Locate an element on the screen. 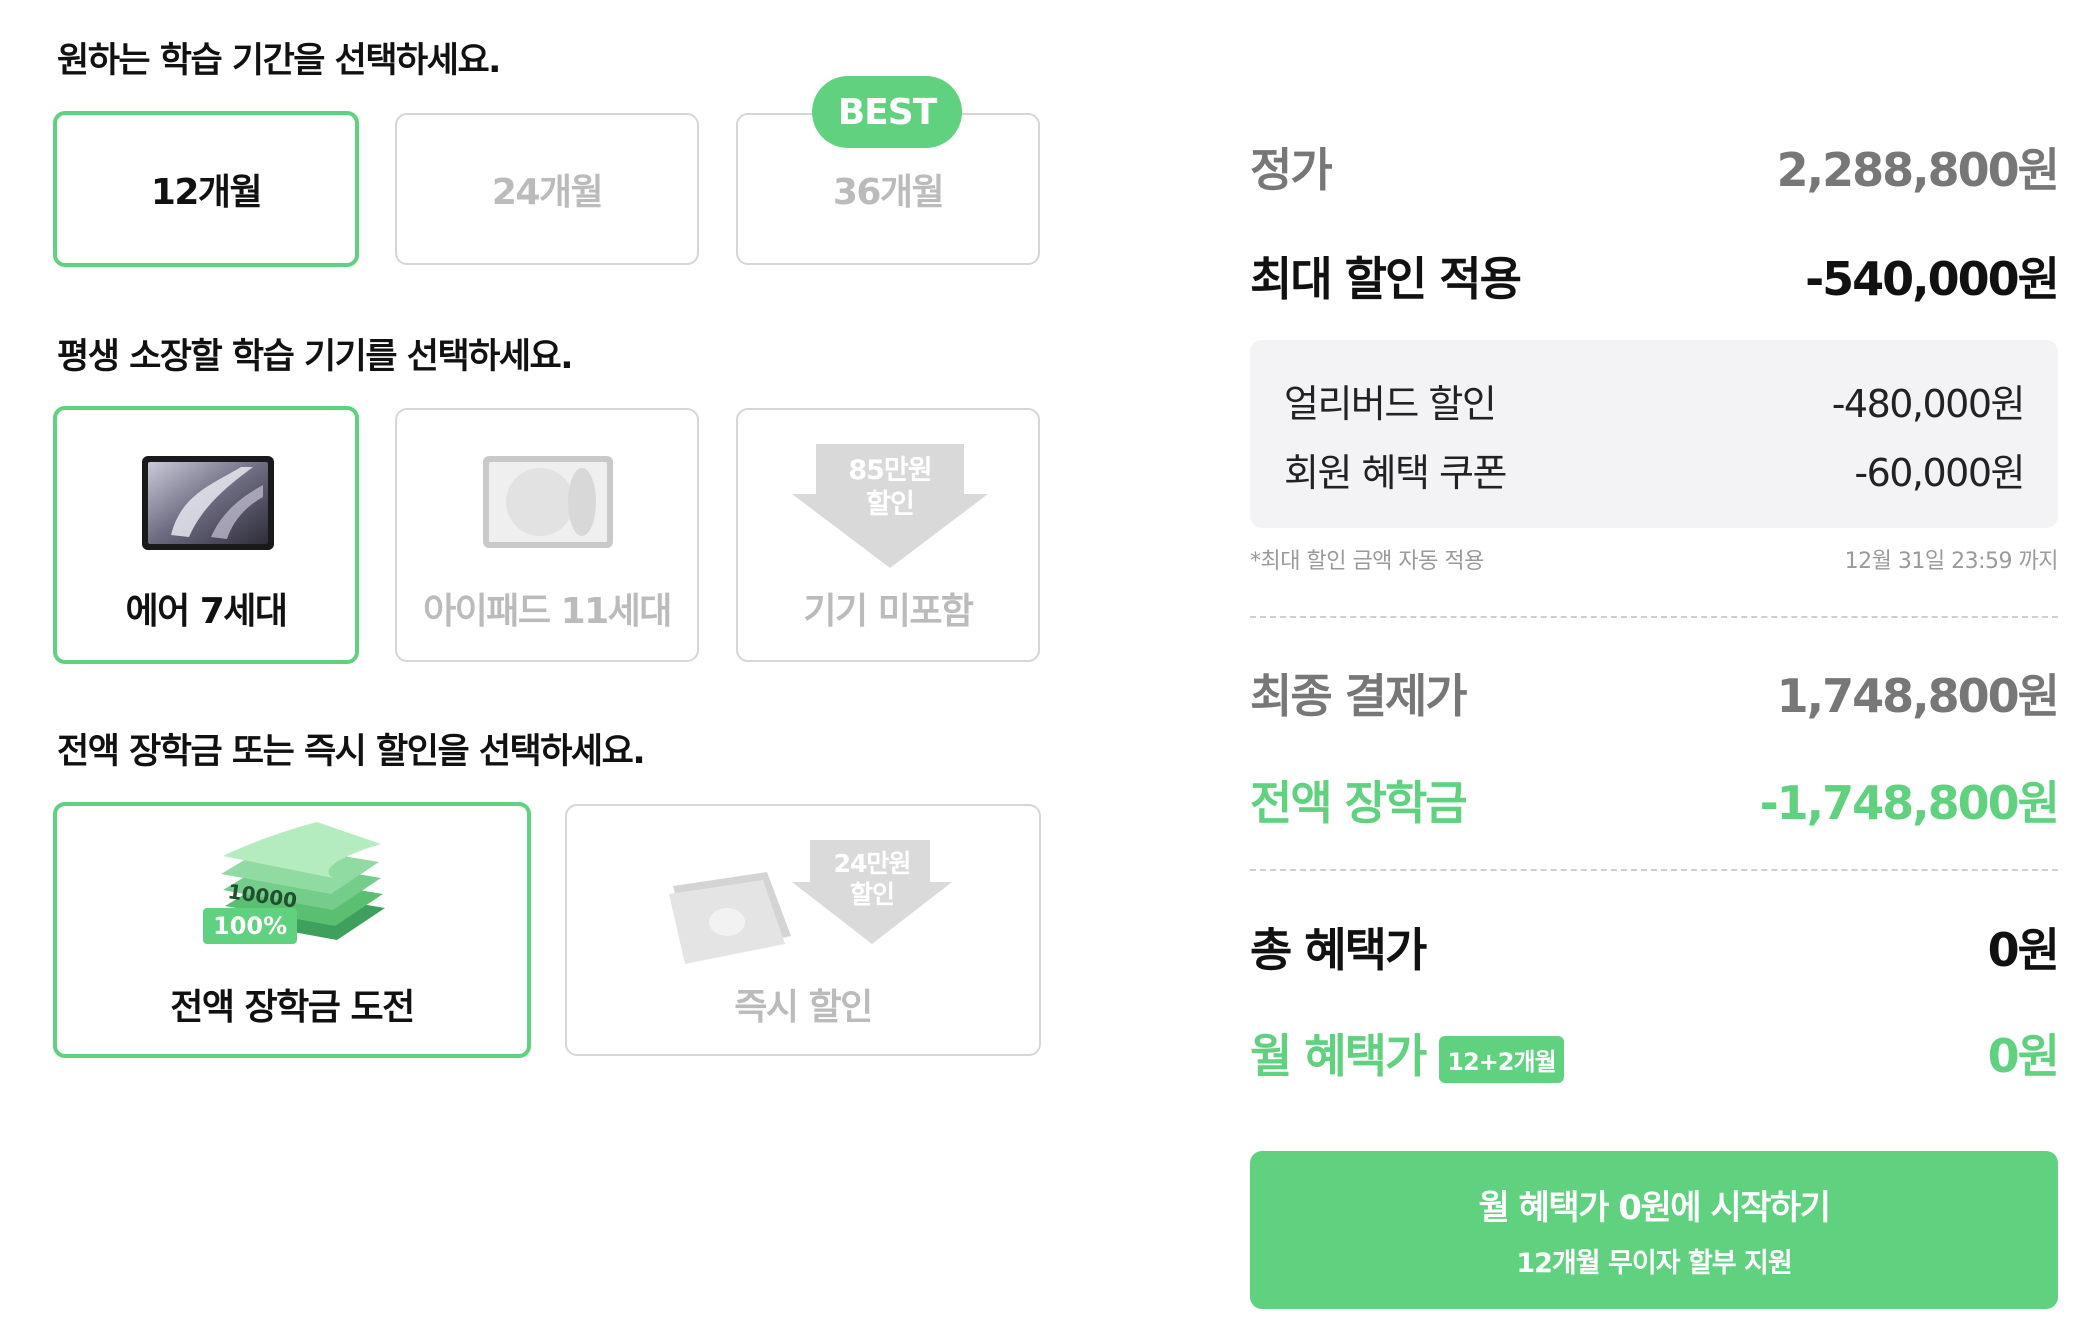  start-button-label: 월 혜택가 0원에 시작하기 is located at coordinates (1654, 1208).